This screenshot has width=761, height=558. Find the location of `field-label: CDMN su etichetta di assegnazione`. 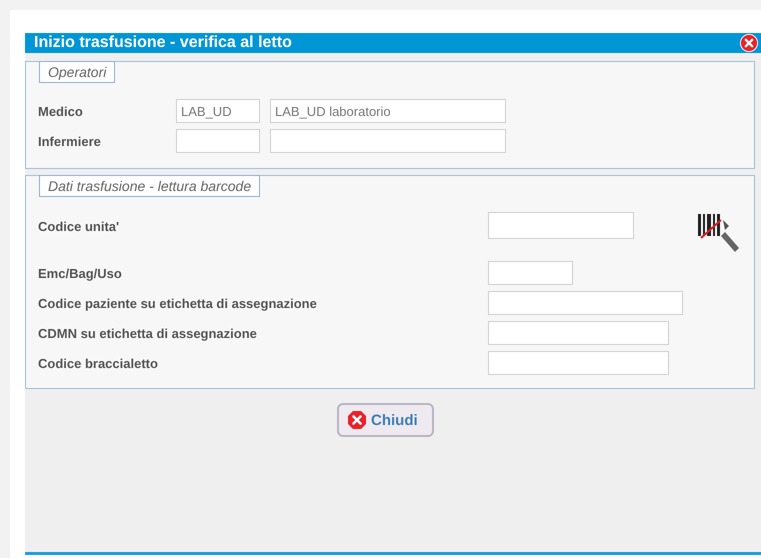

field-label: CDMN su etichetta di assegnazione is located at coordinates (148, 333).